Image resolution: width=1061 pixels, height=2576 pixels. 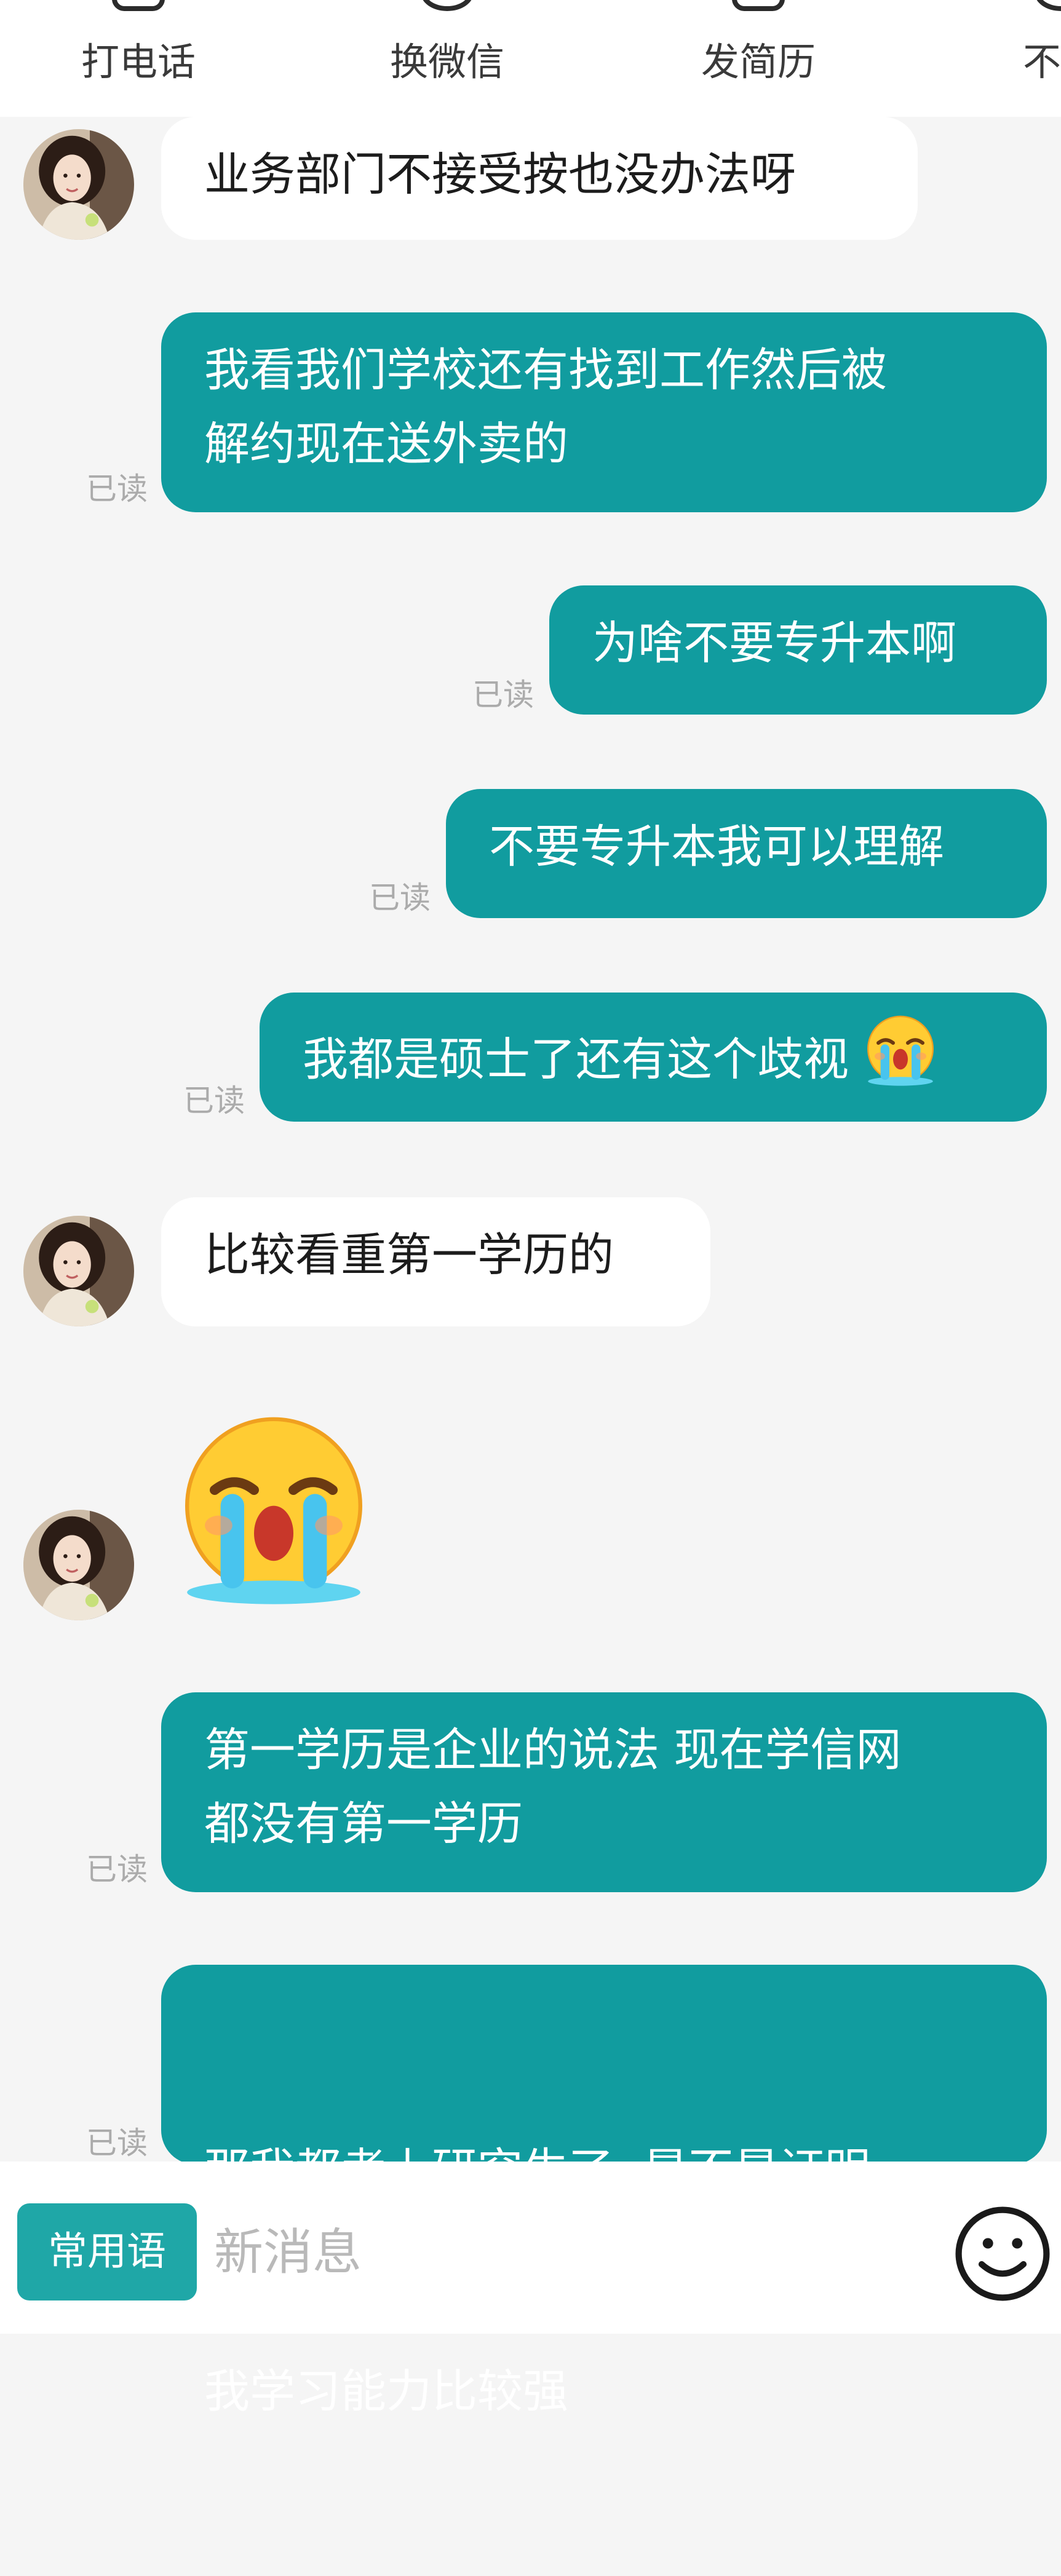 I want to click on message-text: 不要专升本我可以理解, so click(x=716, y=846).